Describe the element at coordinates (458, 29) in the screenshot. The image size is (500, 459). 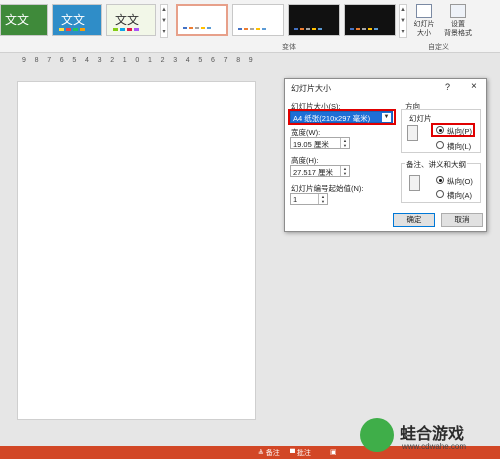
I see `format-background-label: 设置 背景格式` at that location.